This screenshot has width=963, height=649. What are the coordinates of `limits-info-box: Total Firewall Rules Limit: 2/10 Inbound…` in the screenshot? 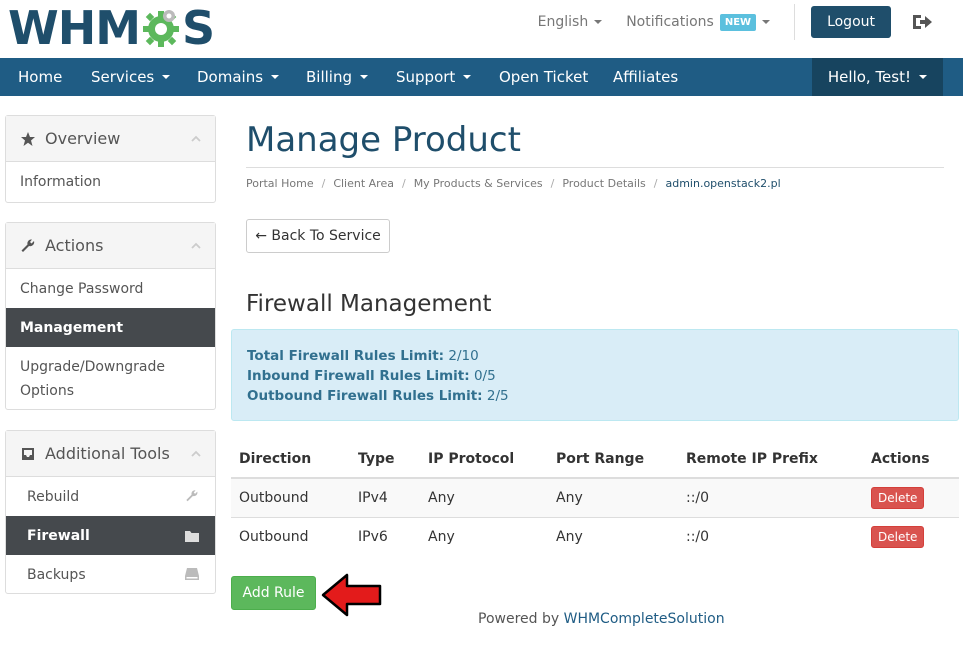 It's located at (595, 375).